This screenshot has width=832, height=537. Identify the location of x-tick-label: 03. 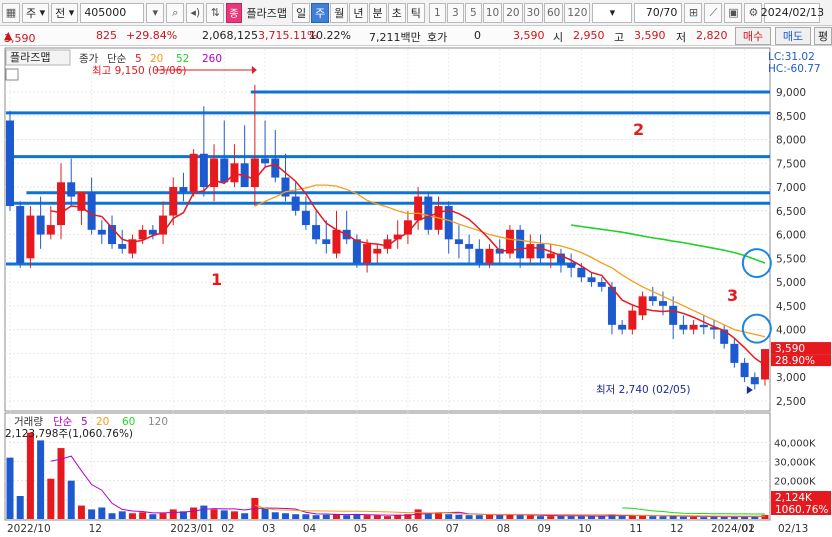
(268, 529).